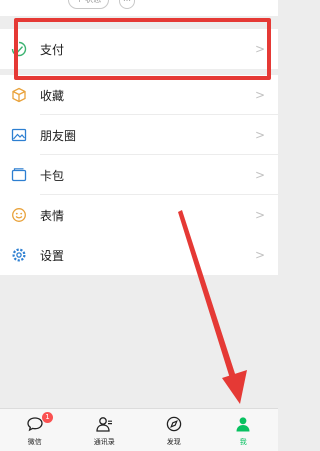  I want to click on annotation-arrow, so click(212, 307).